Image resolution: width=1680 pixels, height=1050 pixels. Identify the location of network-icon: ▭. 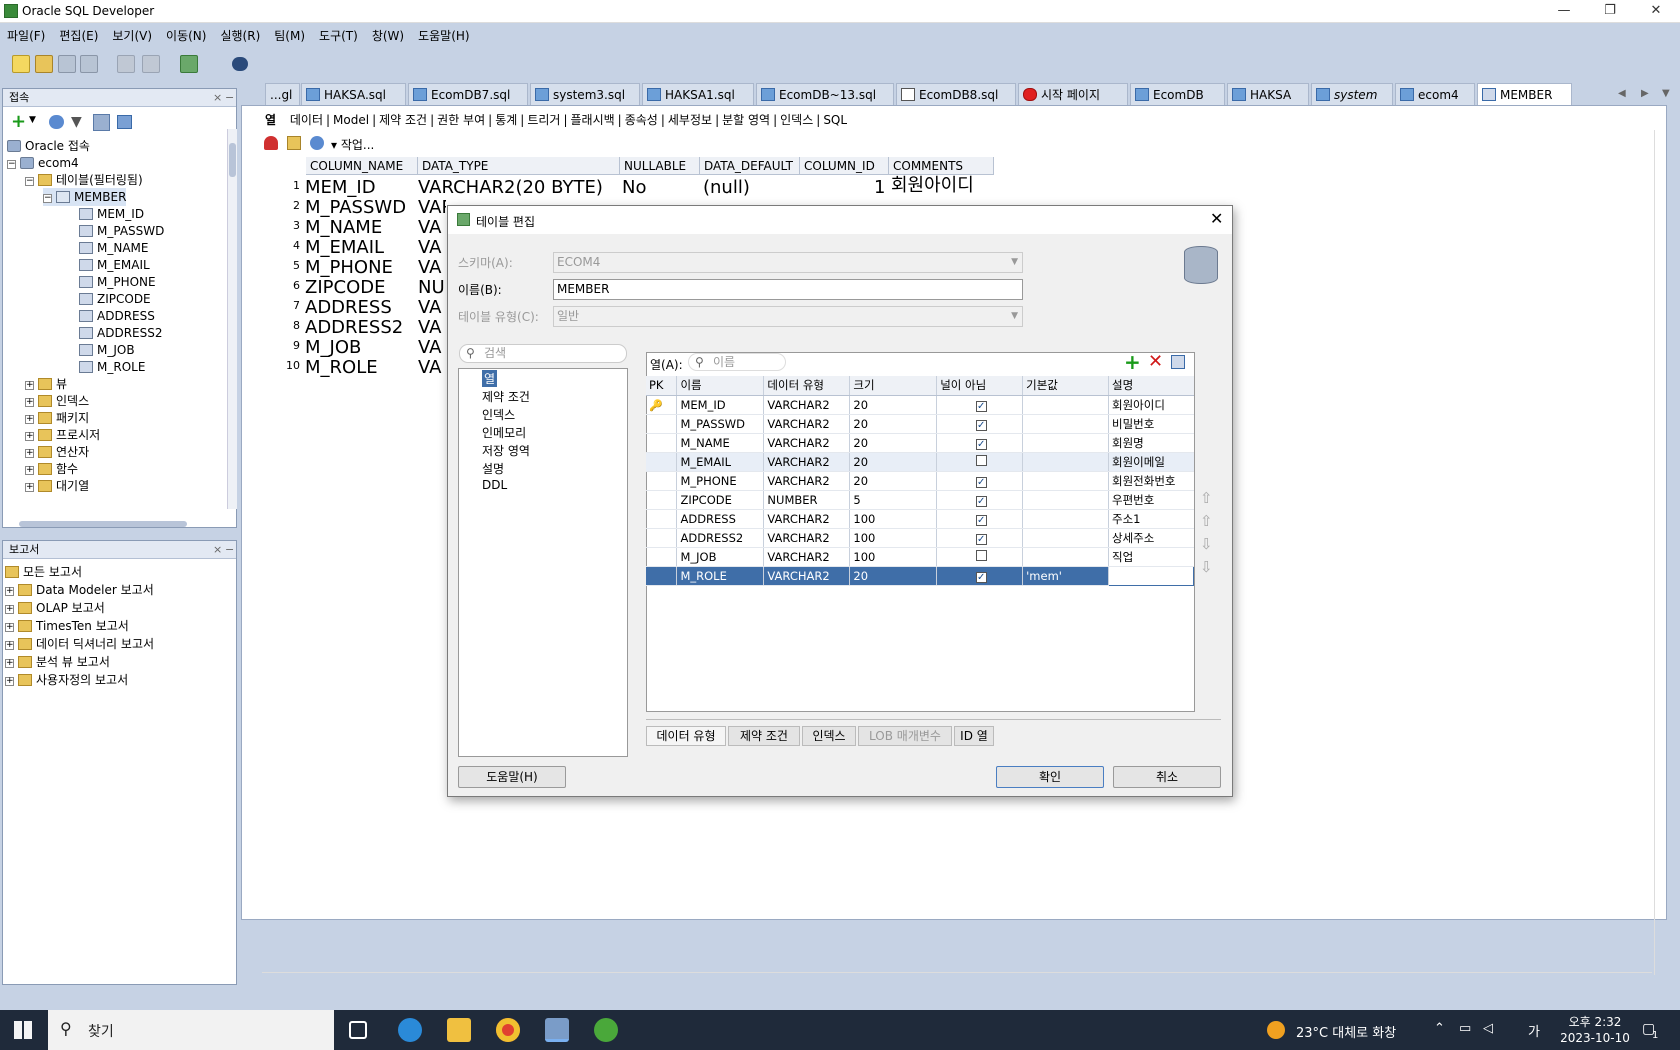
(1465, 1028).